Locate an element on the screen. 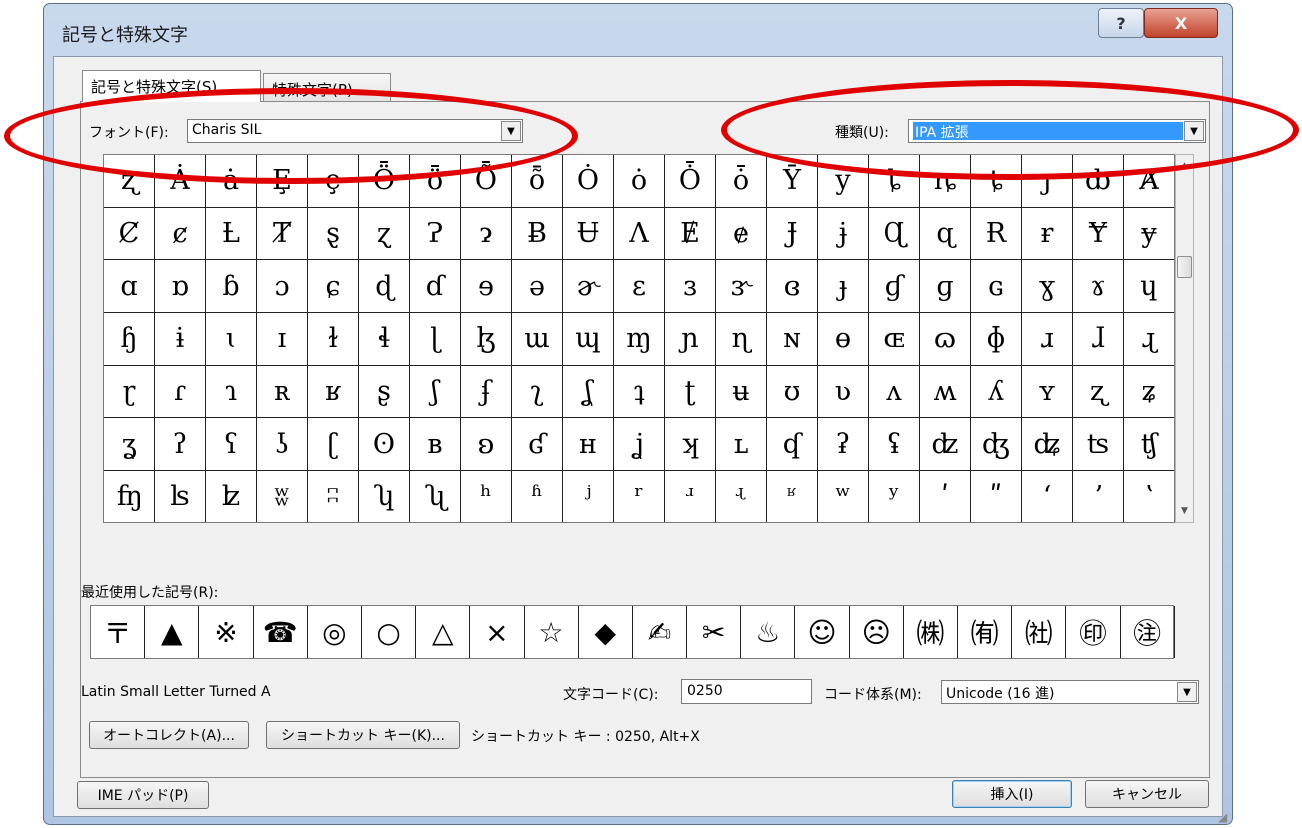 The width and height of the screenshot is (1302, 828). symbol-cell: ʛ is located at coordinates (537, 445).